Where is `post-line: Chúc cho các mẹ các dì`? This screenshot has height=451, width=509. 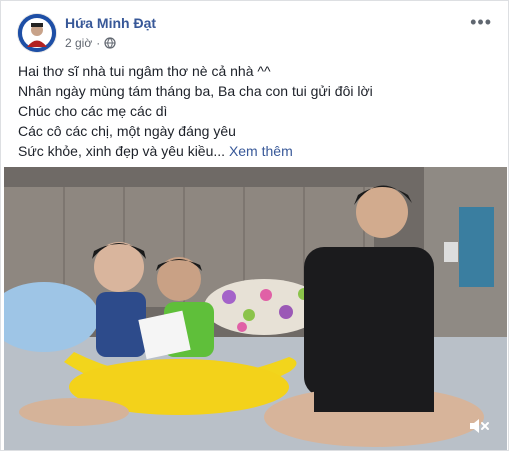 post-line: Chúc cho các mẹ các dì is located at coordinates (93, 111).